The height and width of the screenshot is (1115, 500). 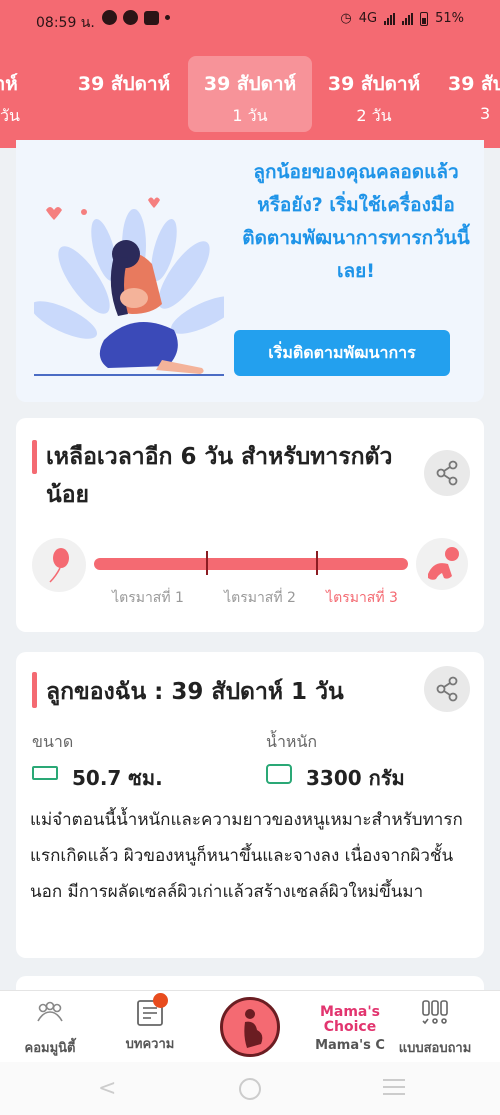 What do you see at coordinates (408, 18) in the screenshot?
I see `signal-2-icon` at bounding box center [408, 18].